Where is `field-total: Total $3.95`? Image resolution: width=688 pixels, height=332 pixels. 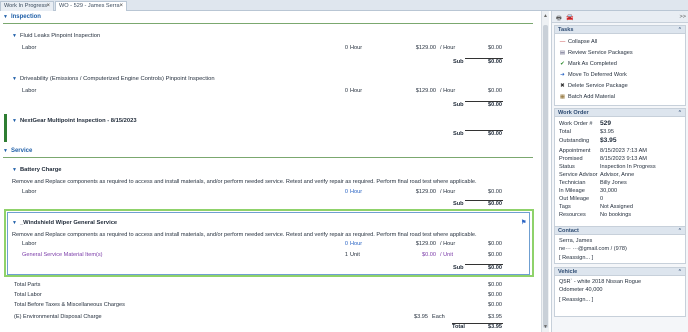 field-total: Total $3.95 is located at coordinates (586, 132).